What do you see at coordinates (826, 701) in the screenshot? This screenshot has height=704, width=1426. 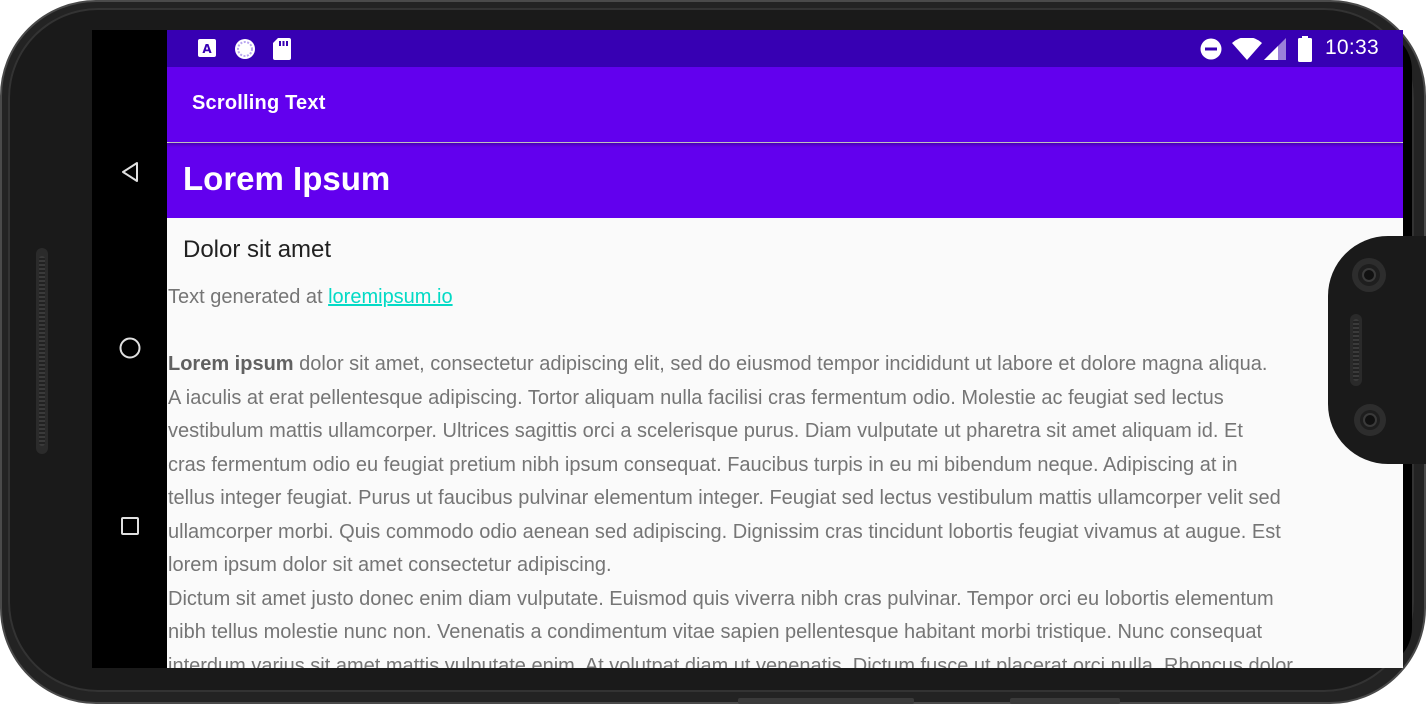 I see `volume-button` at bounding box center [826, 701].